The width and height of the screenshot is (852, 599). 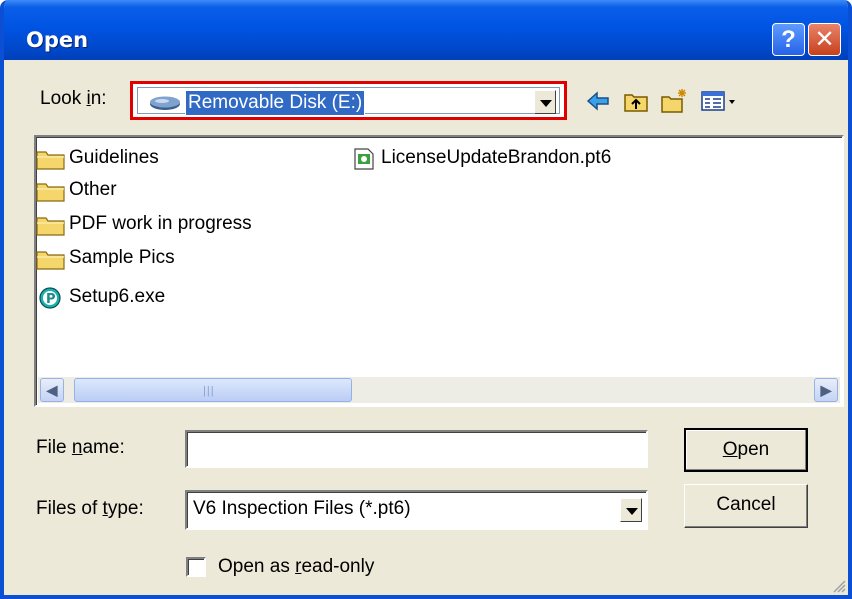 I want to click on up-one-level-icon, so click(x=636, y=101).